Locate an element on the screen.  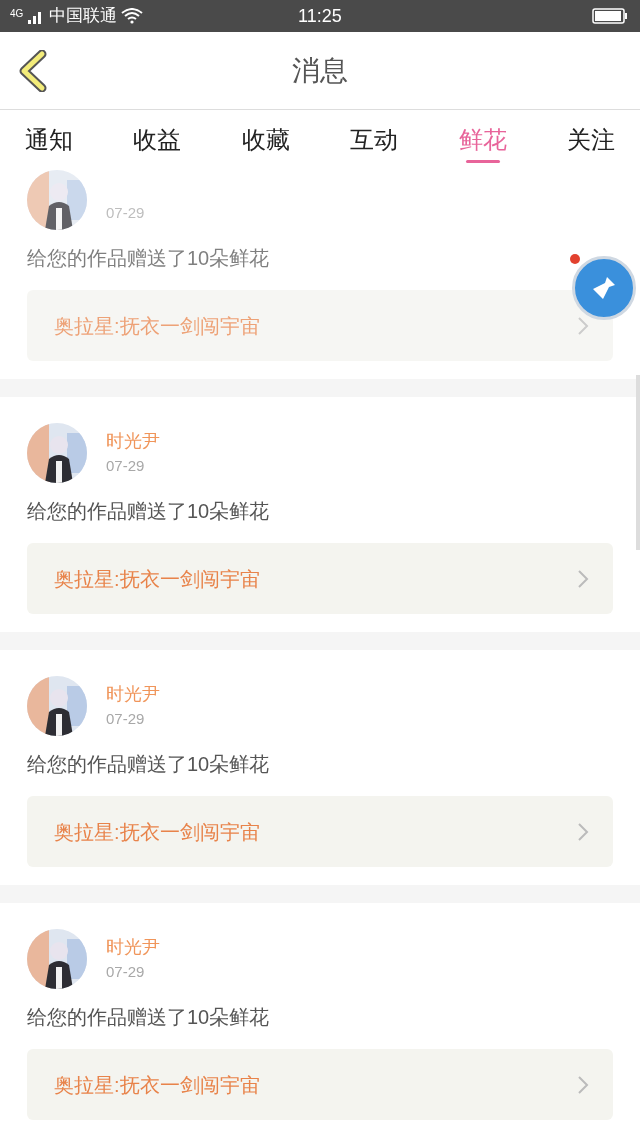
back-icon is located at coordinates (33, 70).